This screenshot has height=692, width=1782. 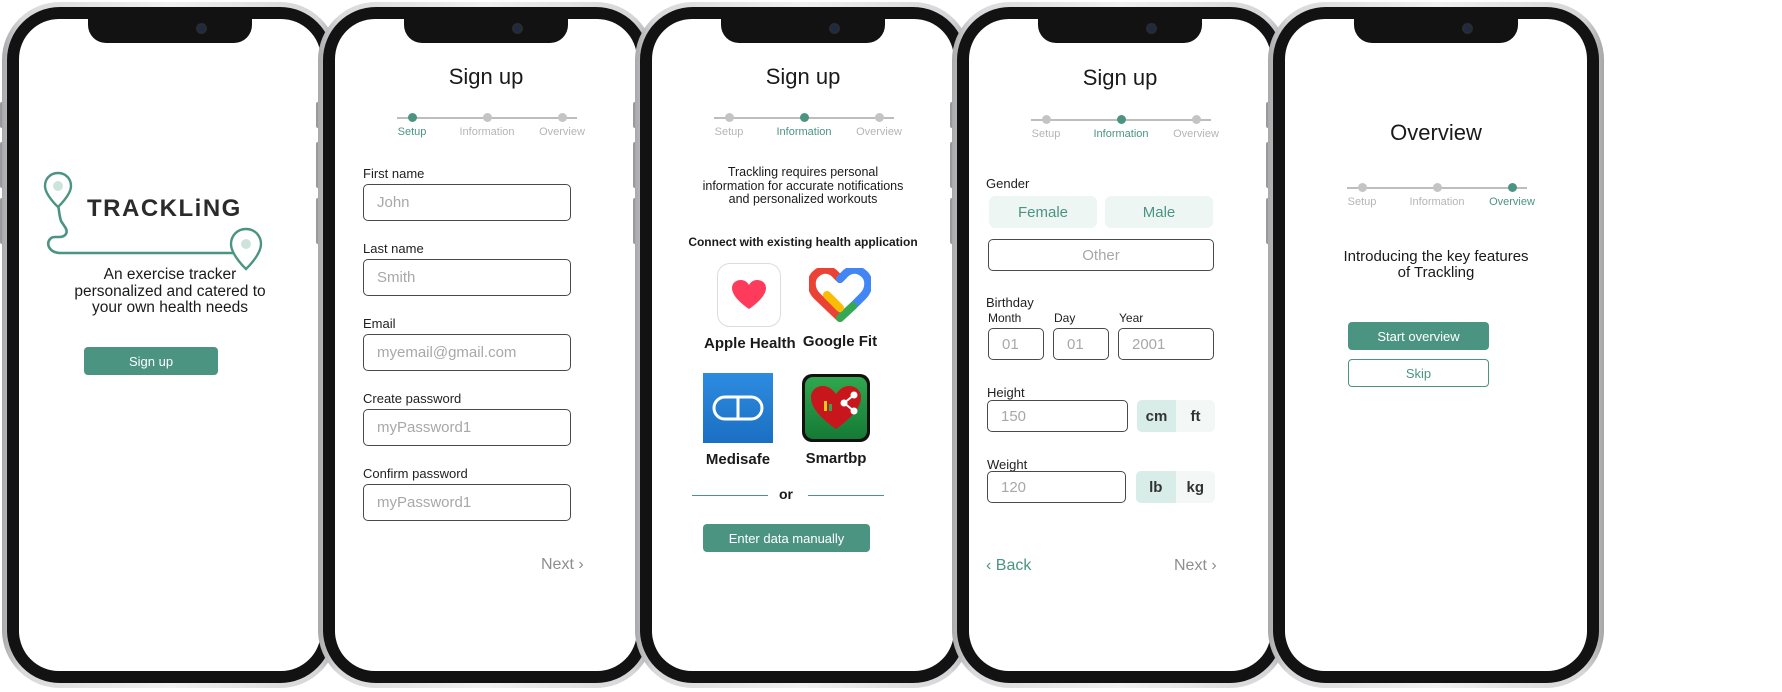 What do you see at coordinates (1008, 566) in the screenshot?
I see `back-button: ‹ Back` at bounding box center [1008, 566].